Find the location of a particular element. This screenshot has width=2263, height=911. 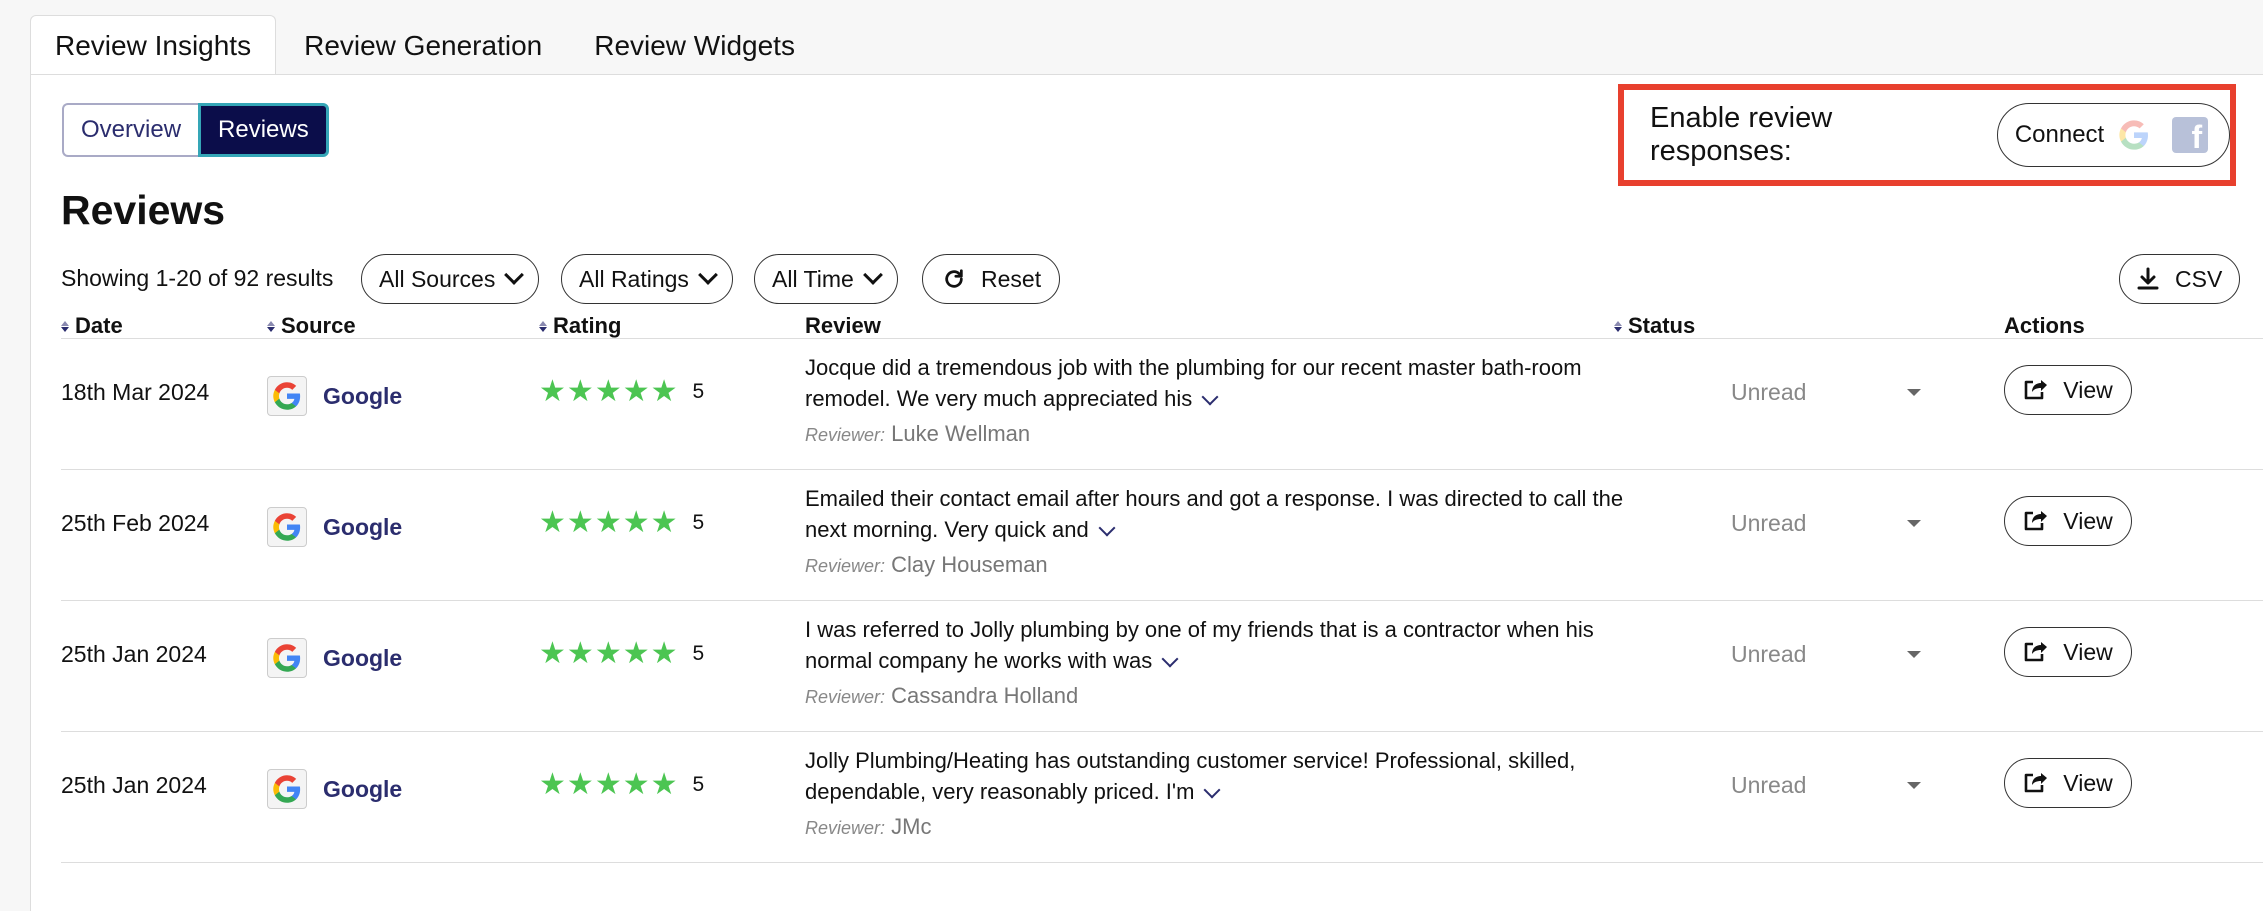

view-toggle: Overview Reviews is located at coordinates (195, 130).